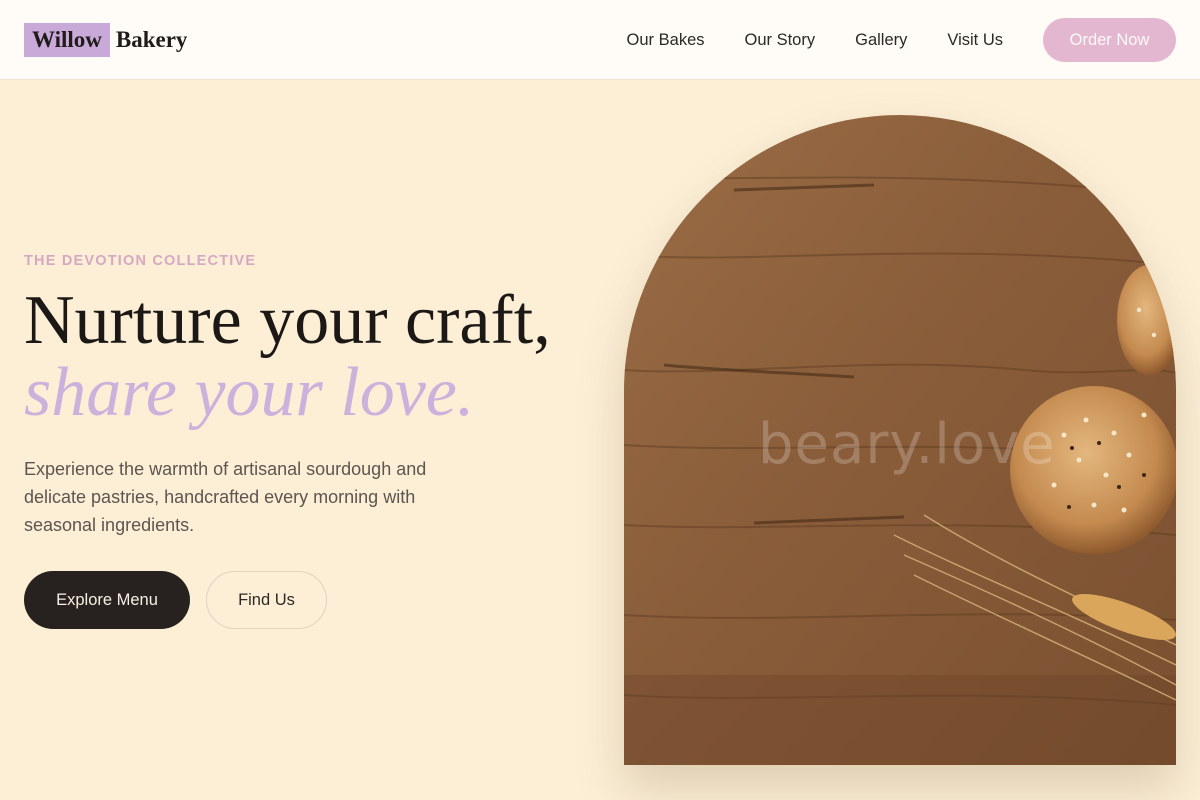  I want to click on nav-our-bakes: Our Bakes, so click(666, 40).